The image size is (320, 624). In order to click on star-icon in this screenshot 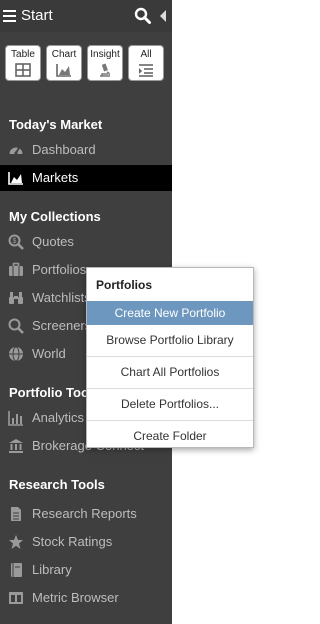, I will do `click(16, 542)`.